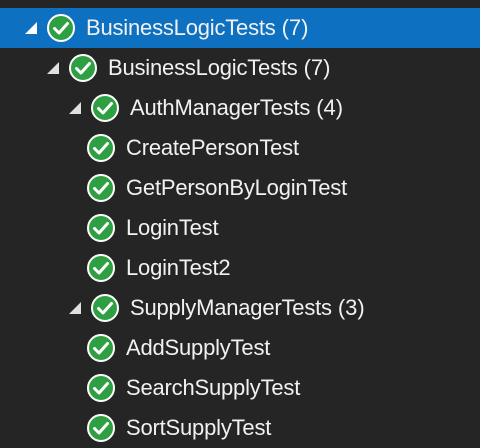 This screenshot has height=448, width=480. What do you see at coordinates (231, 307) in the screenshot?
I see `tree-node-label: SupplyManagerTests` at bounding box center [231, 307].